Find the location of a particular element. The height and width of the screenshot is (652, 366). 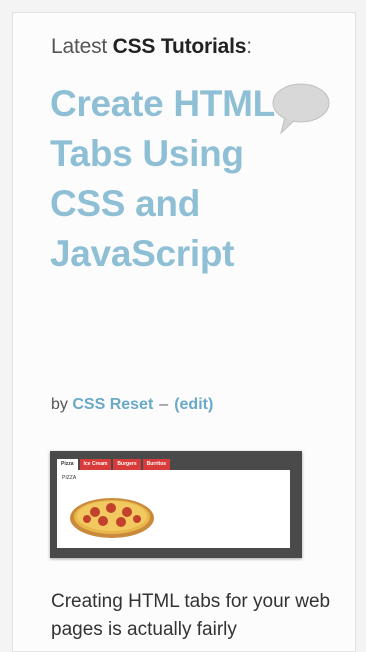

thumbnail-tab-burritos: Burritos is located at coordinates (156, 464).